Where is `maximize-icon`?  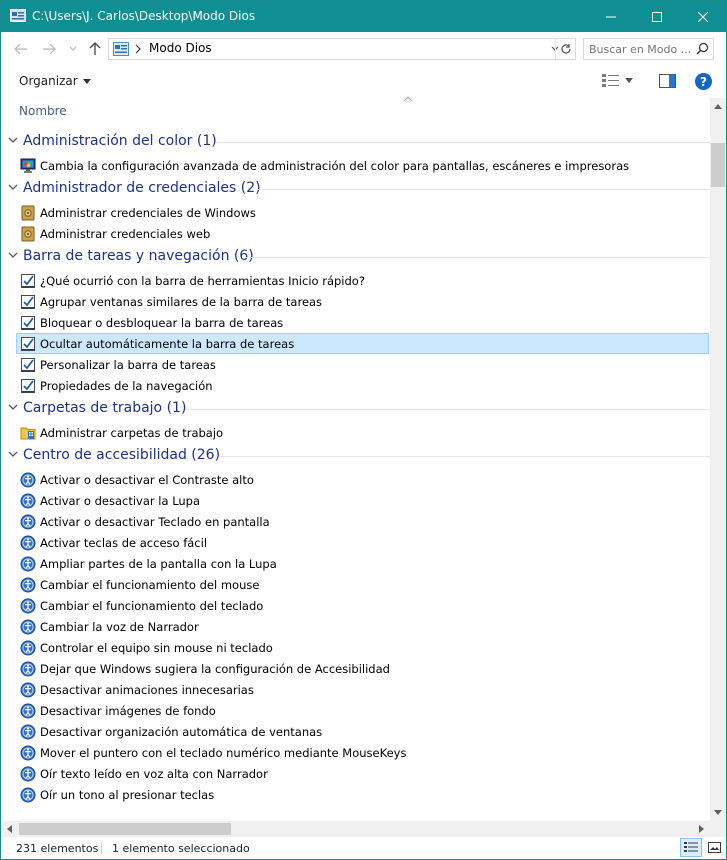 maximize-icon is located at coordinates (657, 16).